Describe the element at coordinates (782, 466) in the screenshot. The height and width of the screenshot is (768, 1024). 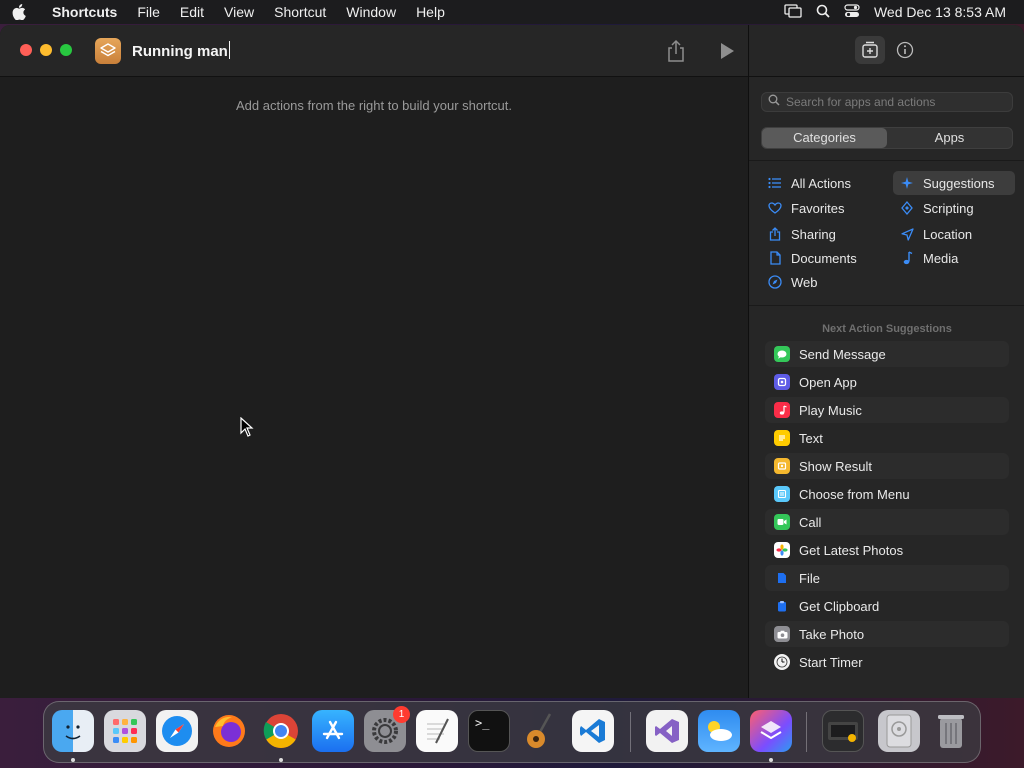
I see `show-result-icon` at that location.